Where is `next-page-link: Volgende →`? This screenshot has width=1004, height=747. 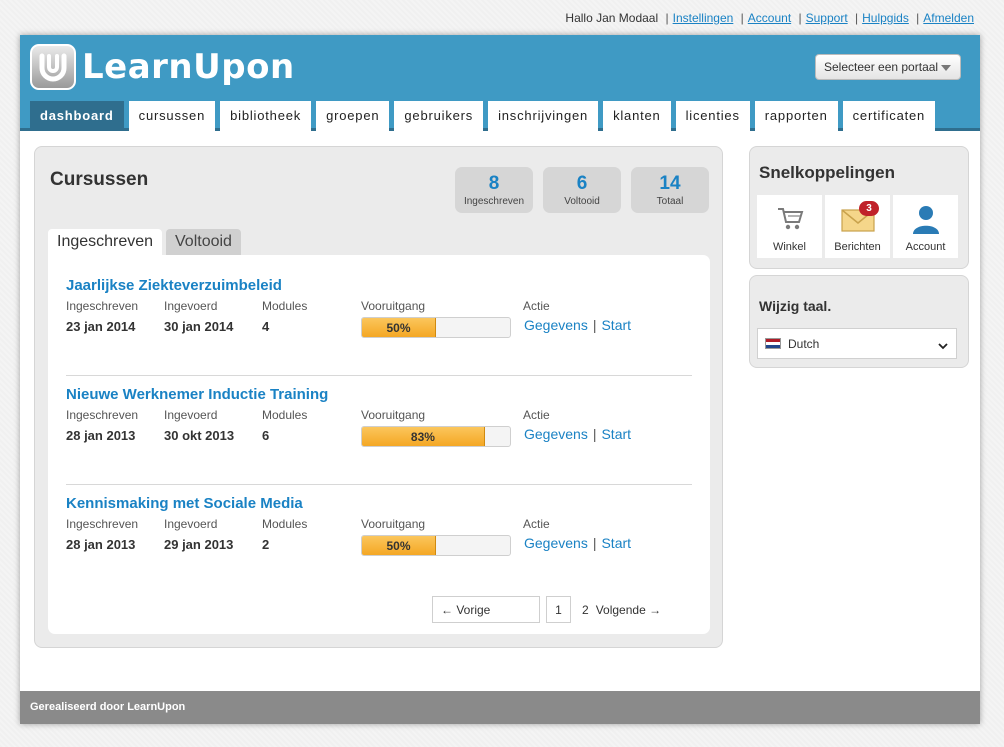 next-page-link: Volgende → is located at coordinates (628, 610).